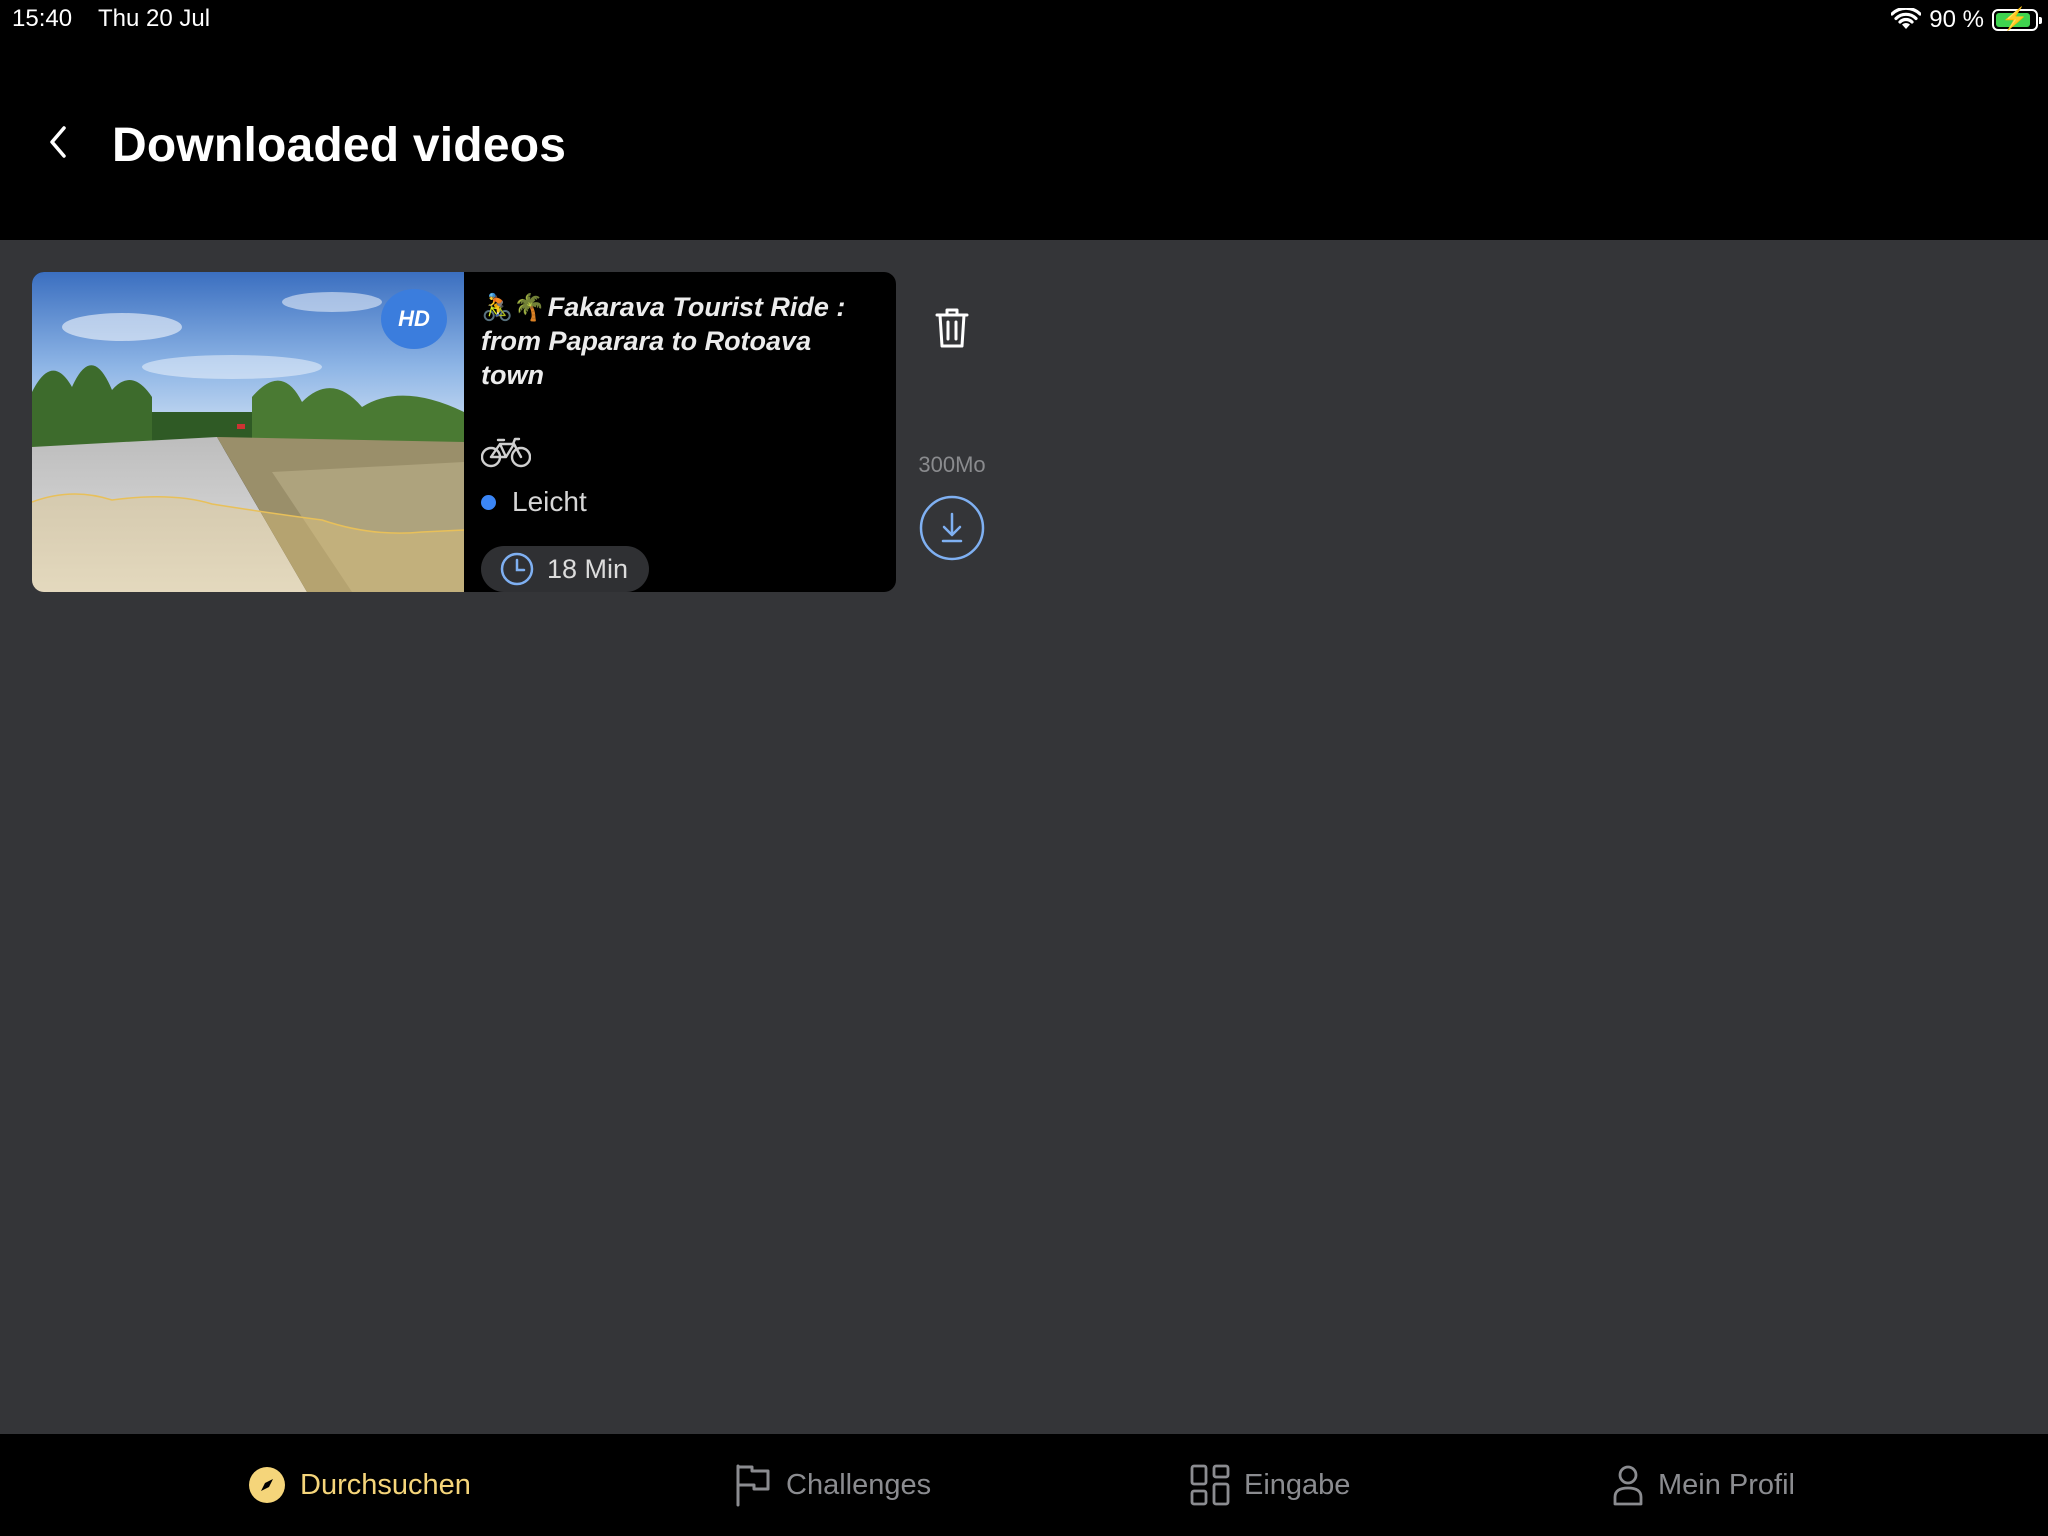  I want to click on charging-bolt-icon: ⚡, so click(2015, 18).